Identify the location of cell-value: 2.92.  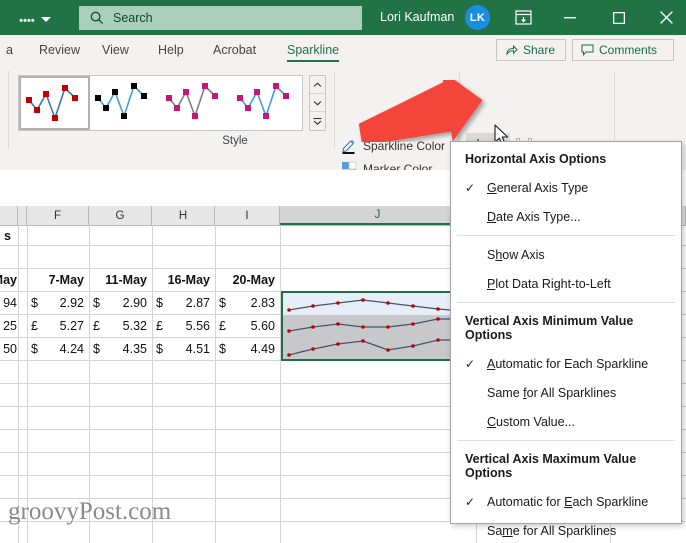
(58, 303).